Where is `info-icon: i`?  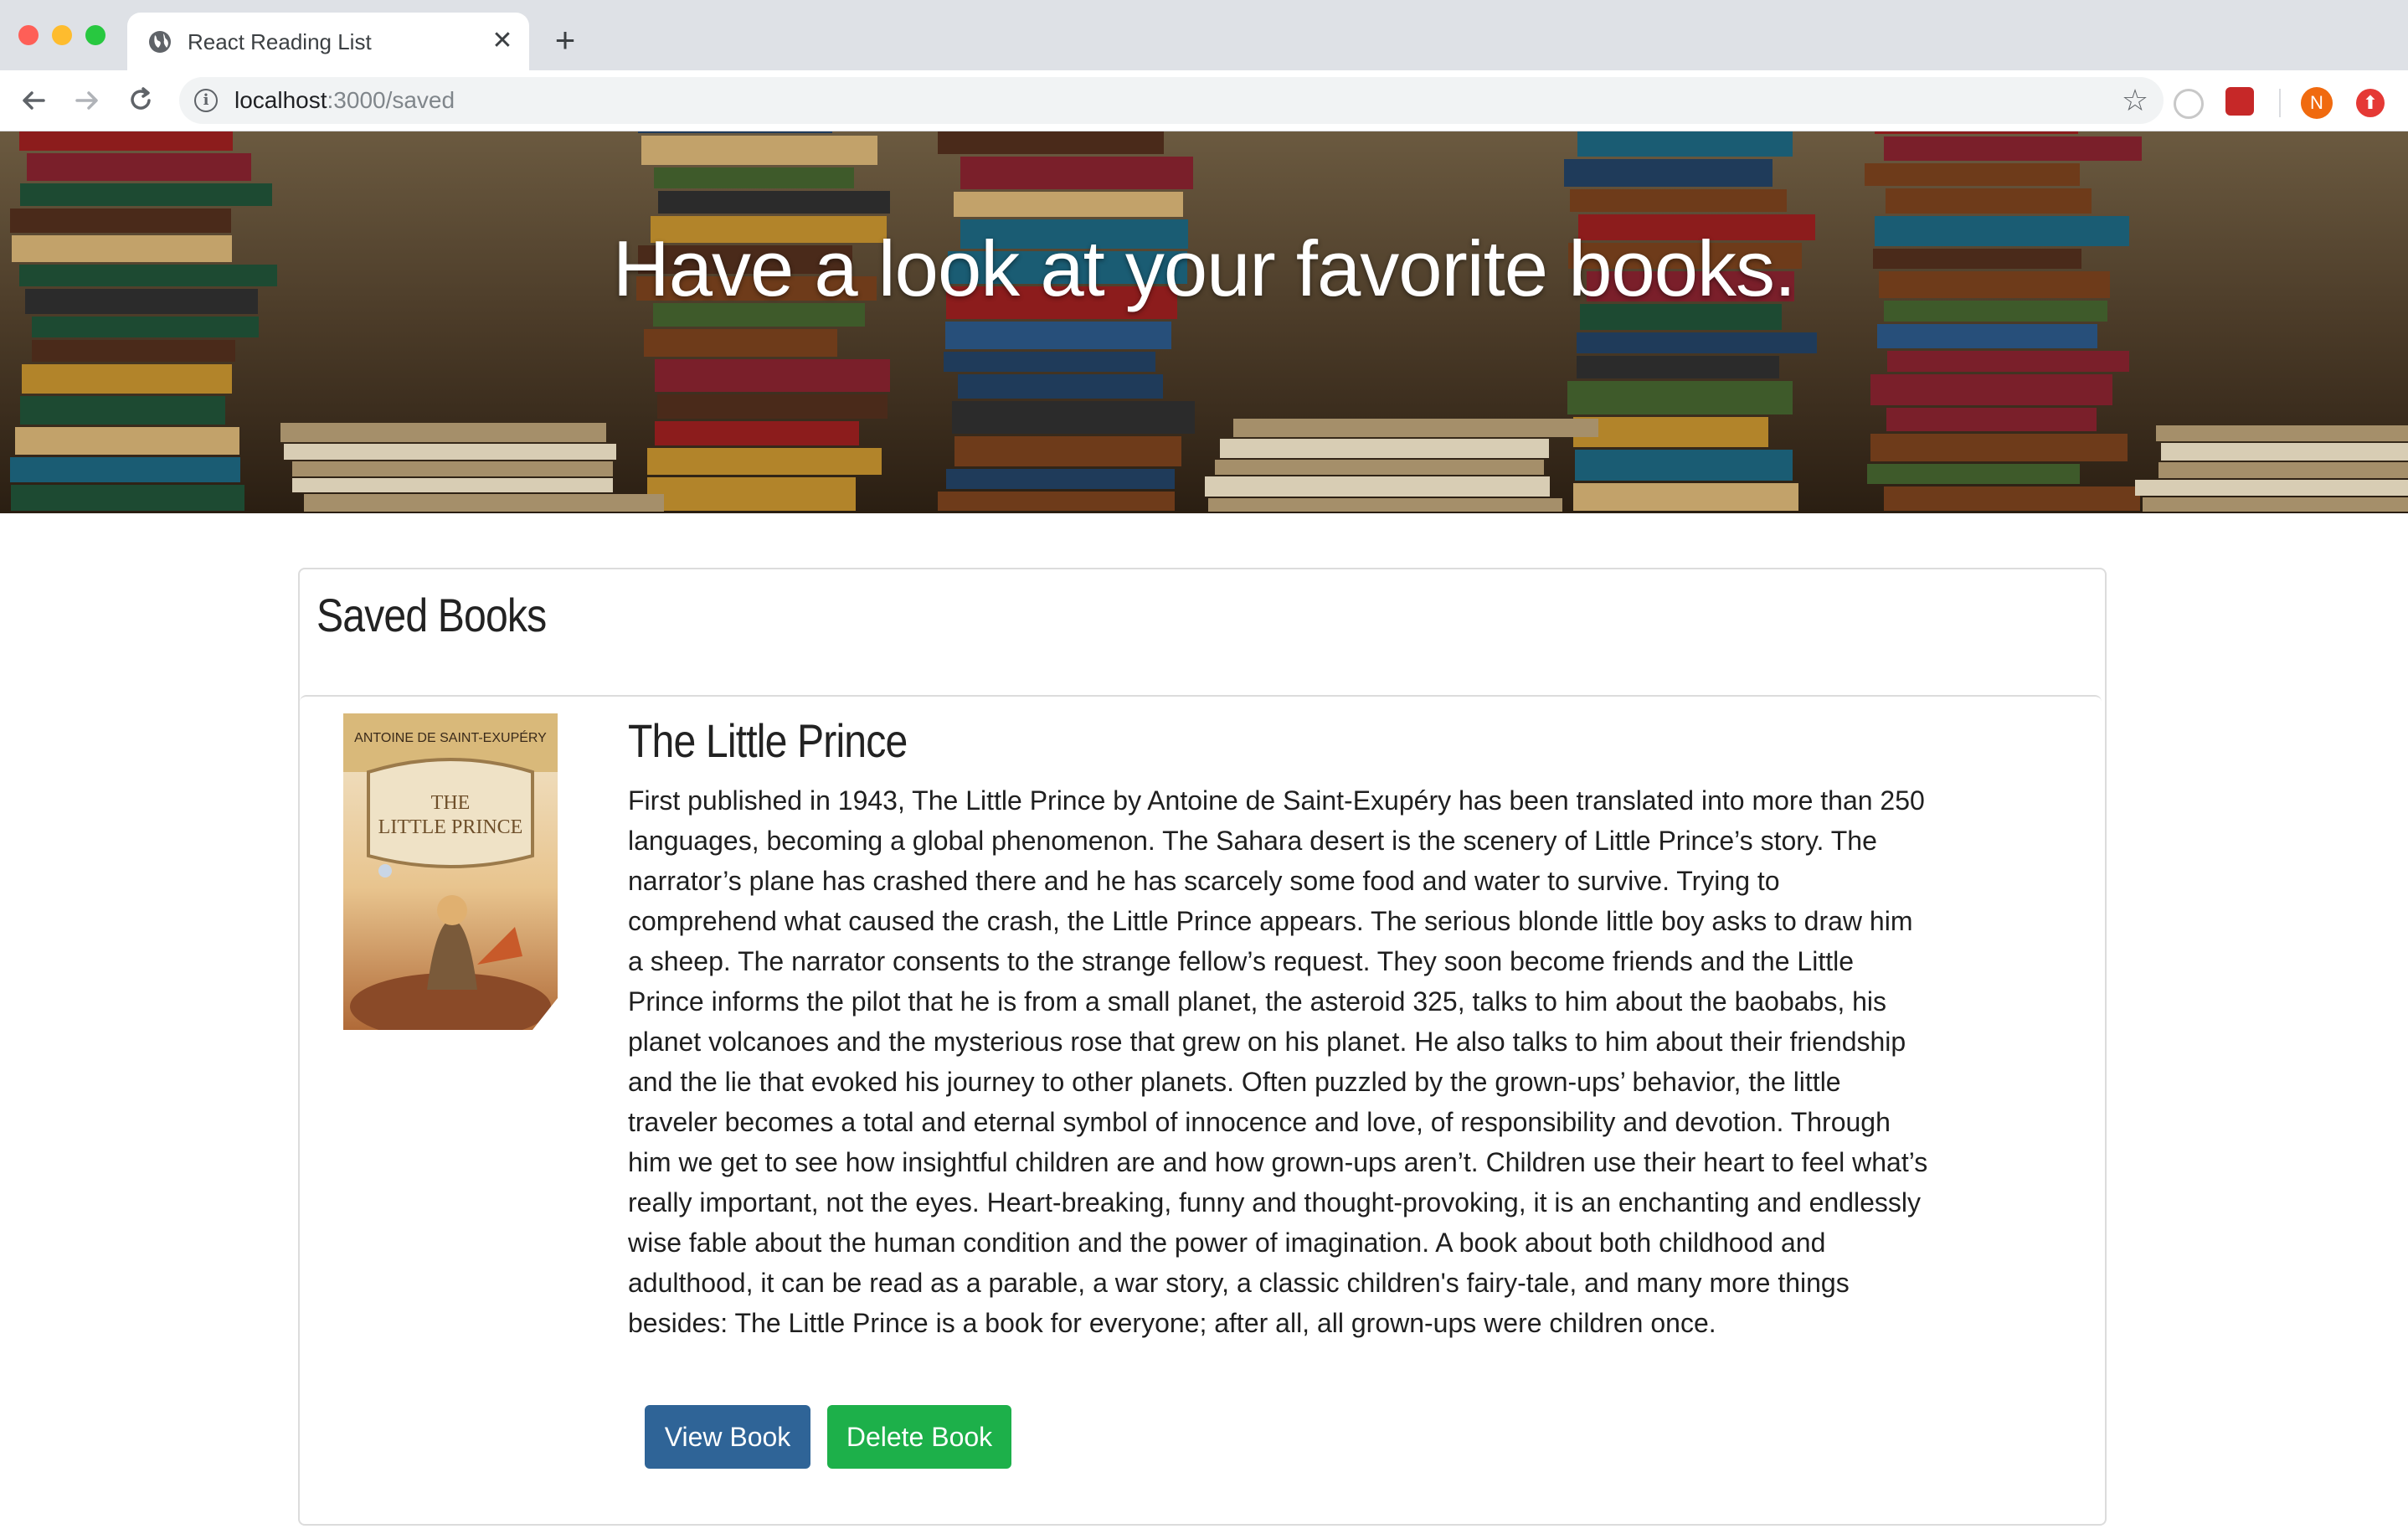
info-icon: i is located at coordinates (206, 100).